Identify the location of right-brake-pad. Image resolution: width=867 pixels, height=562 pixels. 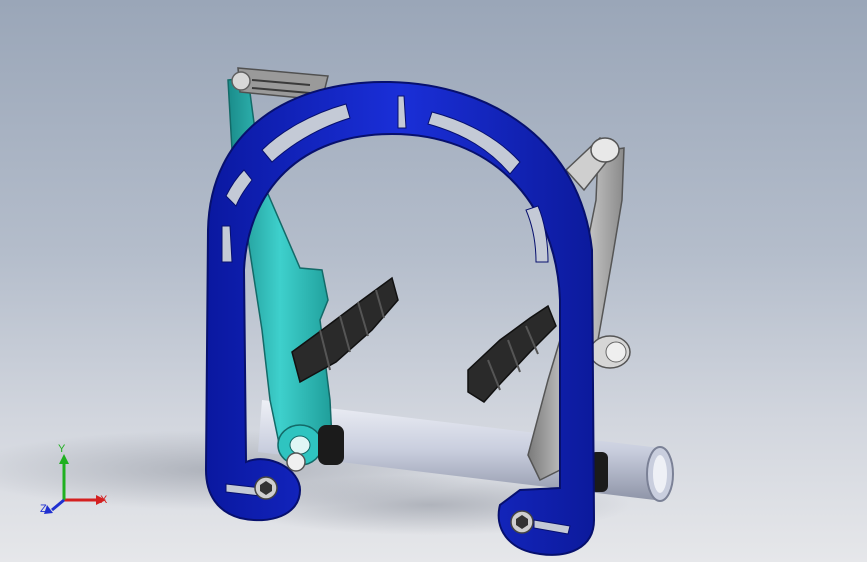
(512, 353).